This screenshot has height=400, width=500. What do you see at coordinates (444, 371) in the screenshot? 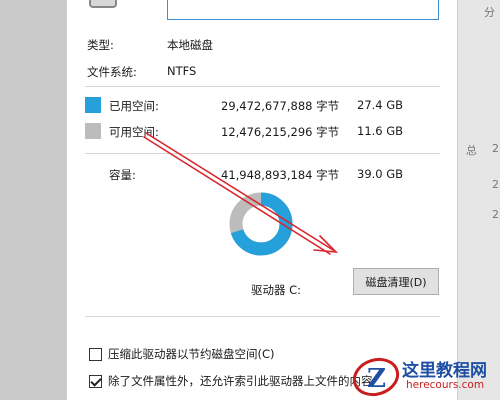
I see `watermark-title: 这里教程网` at bounding box center [444, 371].